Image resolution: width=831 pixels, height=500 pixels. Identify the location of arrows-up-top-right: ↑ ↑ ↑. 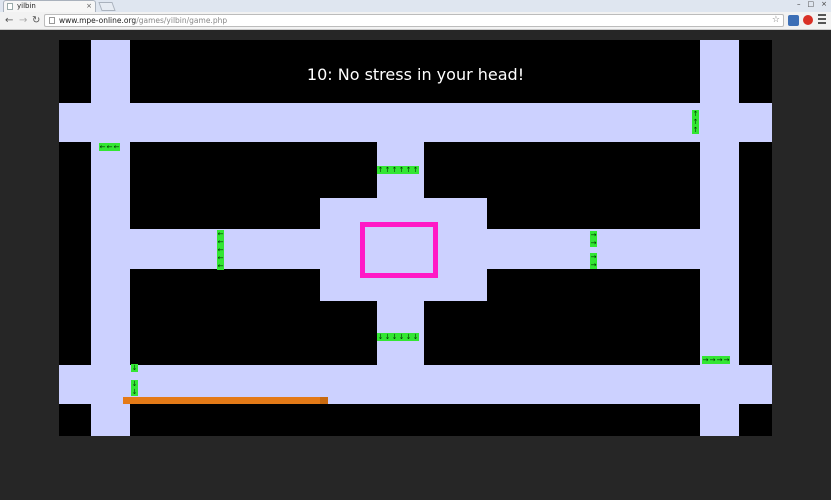
(695, 122).